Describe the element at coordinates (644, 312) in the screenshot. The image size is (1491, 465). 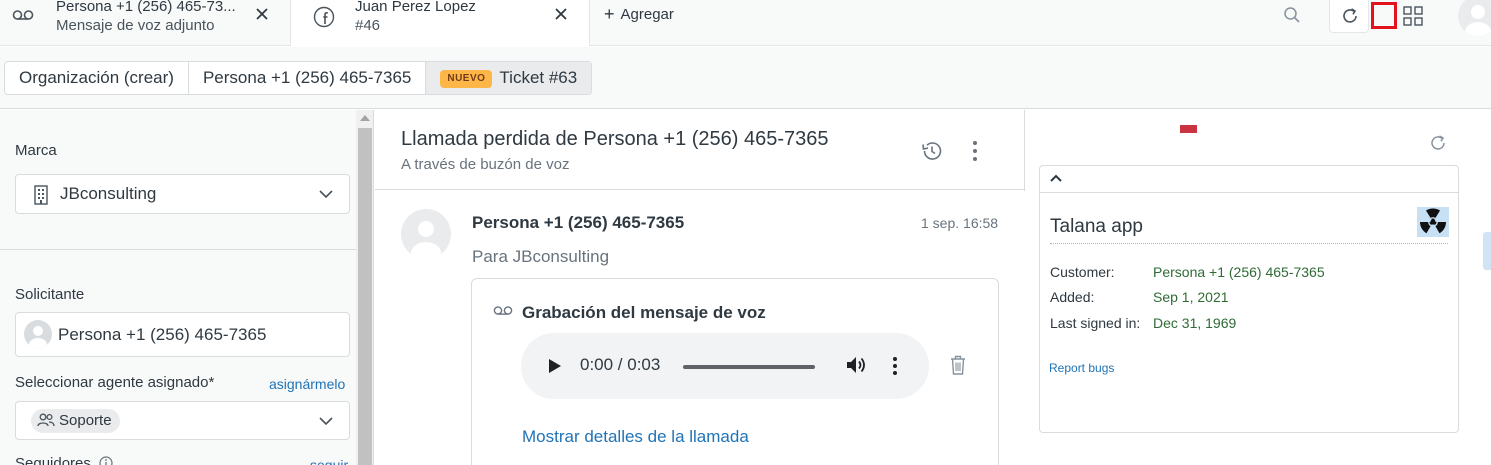
I see `recording-title: Grabación del mensaje de voz` at that location.